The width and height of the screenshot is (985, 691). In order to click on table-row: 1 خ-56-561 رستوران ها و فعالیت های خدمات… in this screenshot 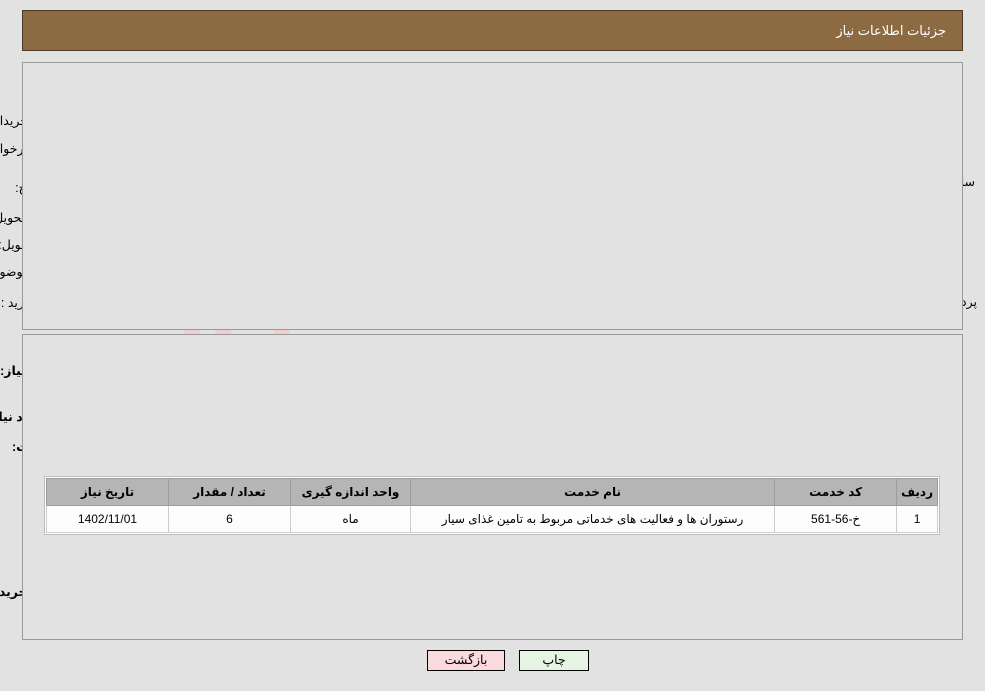, I will do `click(492, 519)`.